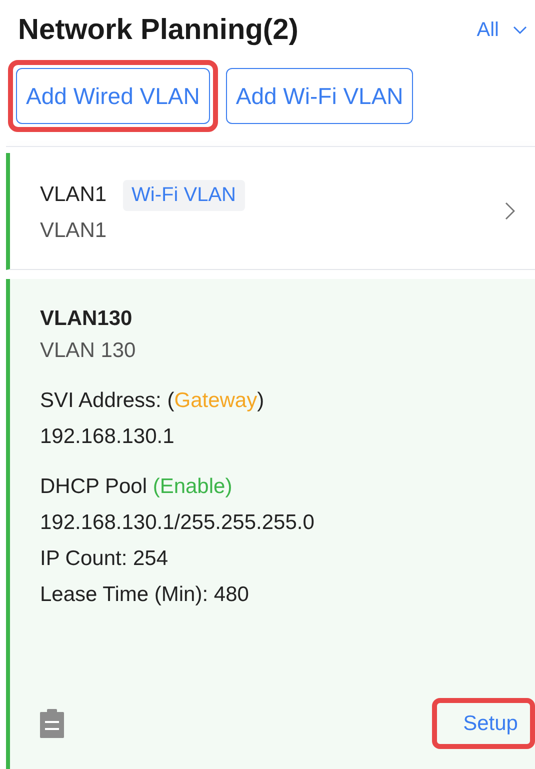 Image resolution: width=535 pixels, height=769 pixels. Describe the element at coordinates (108, 437) in the screenshot. I see `detail-line: 192.168.130.1` at that location.